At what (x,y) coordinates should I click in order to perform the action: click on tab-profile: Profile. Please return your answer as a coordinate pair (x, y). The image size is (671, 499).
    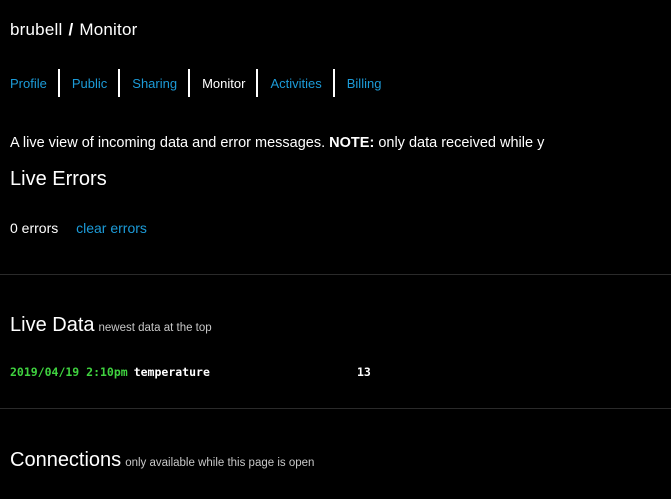
    Looking at the image, I should click on (29, 83).